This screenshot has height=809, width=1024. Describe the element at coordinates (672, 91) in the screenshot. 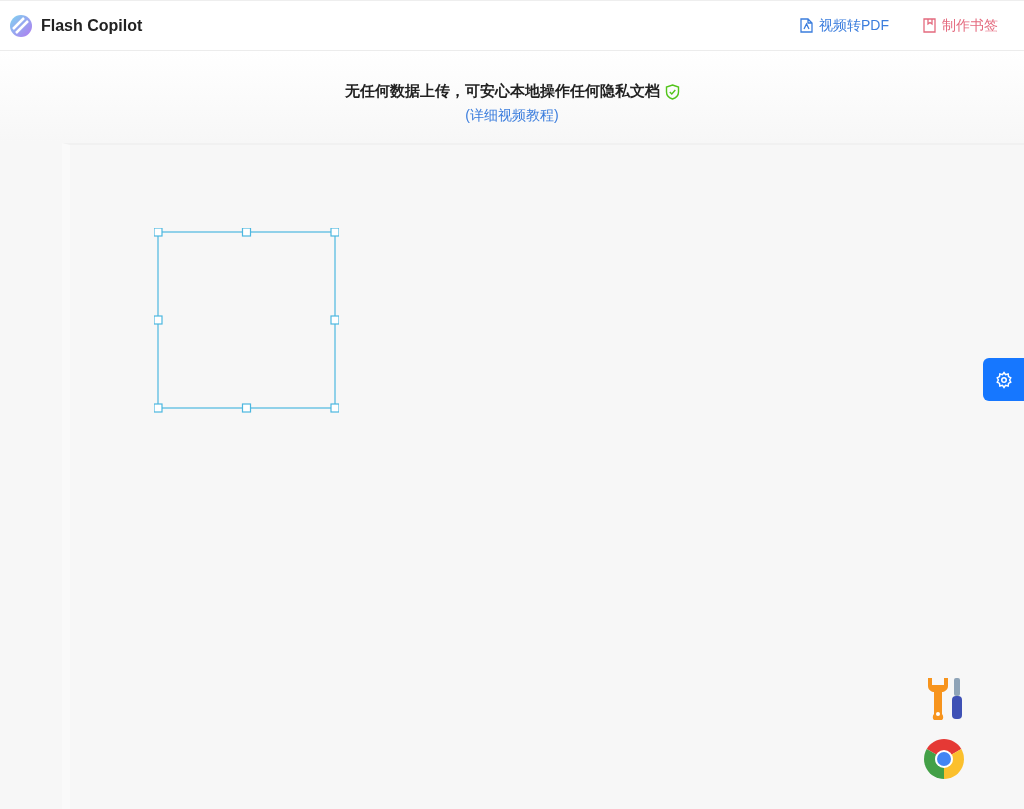

I see `shield-check-icon` at that location.